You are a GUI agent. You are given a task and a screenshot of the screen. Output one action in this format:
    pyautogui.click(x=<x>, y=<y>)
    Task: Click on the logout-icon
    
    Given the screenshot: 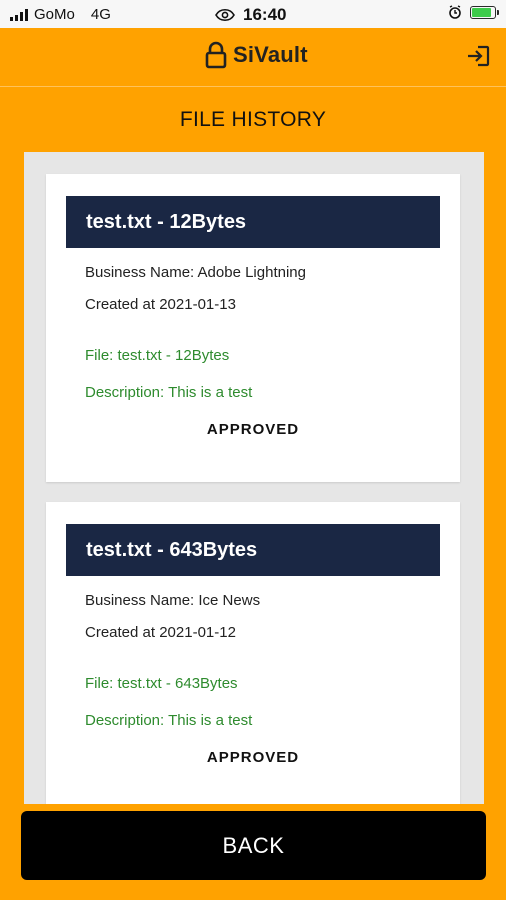 What is the action you would take?
    pyautogui.click(x=479, y=56)
    